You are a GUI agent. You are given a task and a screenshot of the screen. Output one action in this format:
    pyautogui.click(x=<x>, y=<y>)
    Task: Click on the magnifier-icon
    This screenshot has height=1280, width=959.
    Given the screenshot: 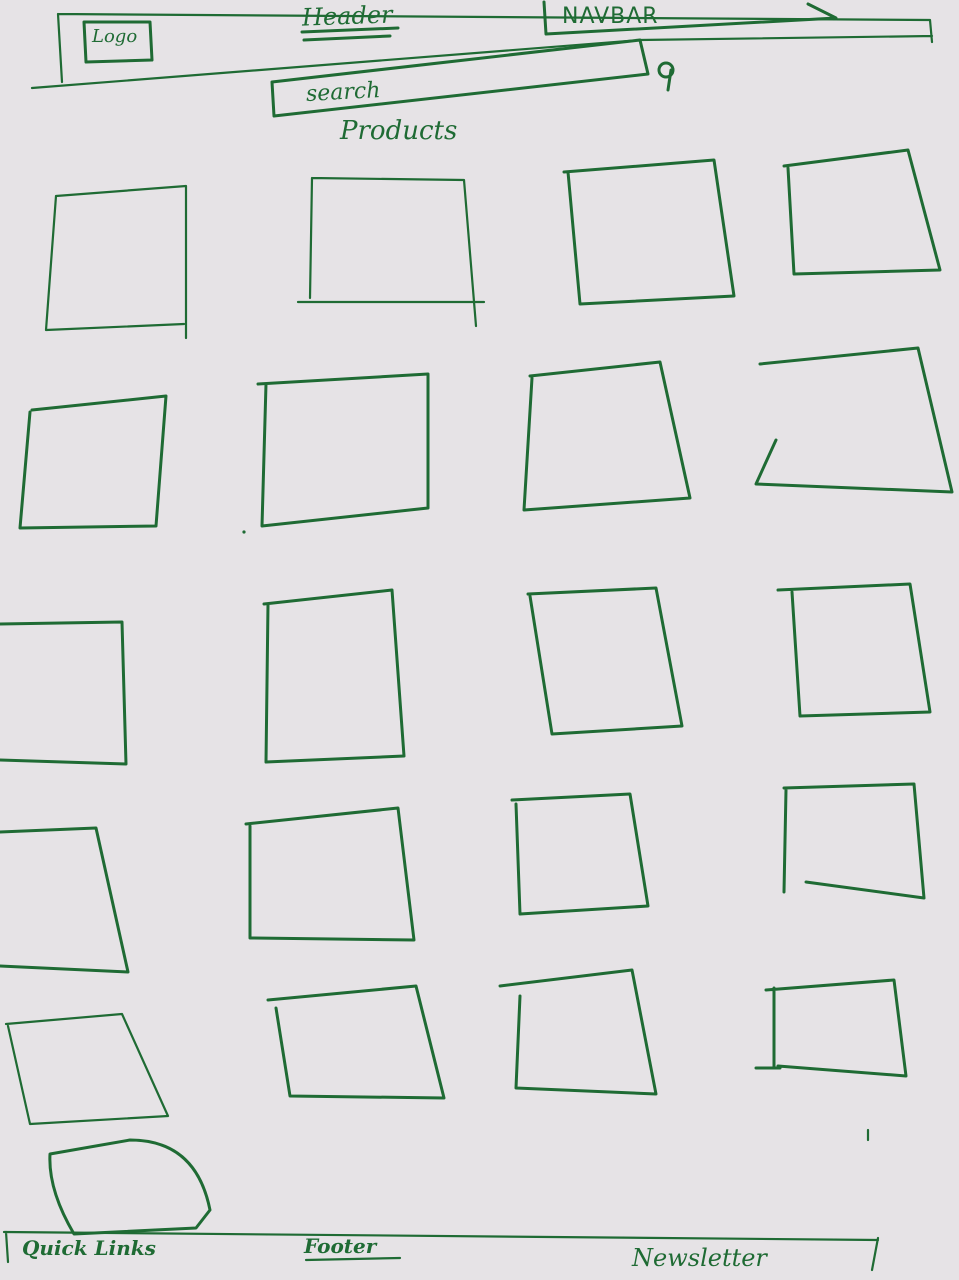 What is the action you would take?
    pyautogui.click(x=666, y=76)
    